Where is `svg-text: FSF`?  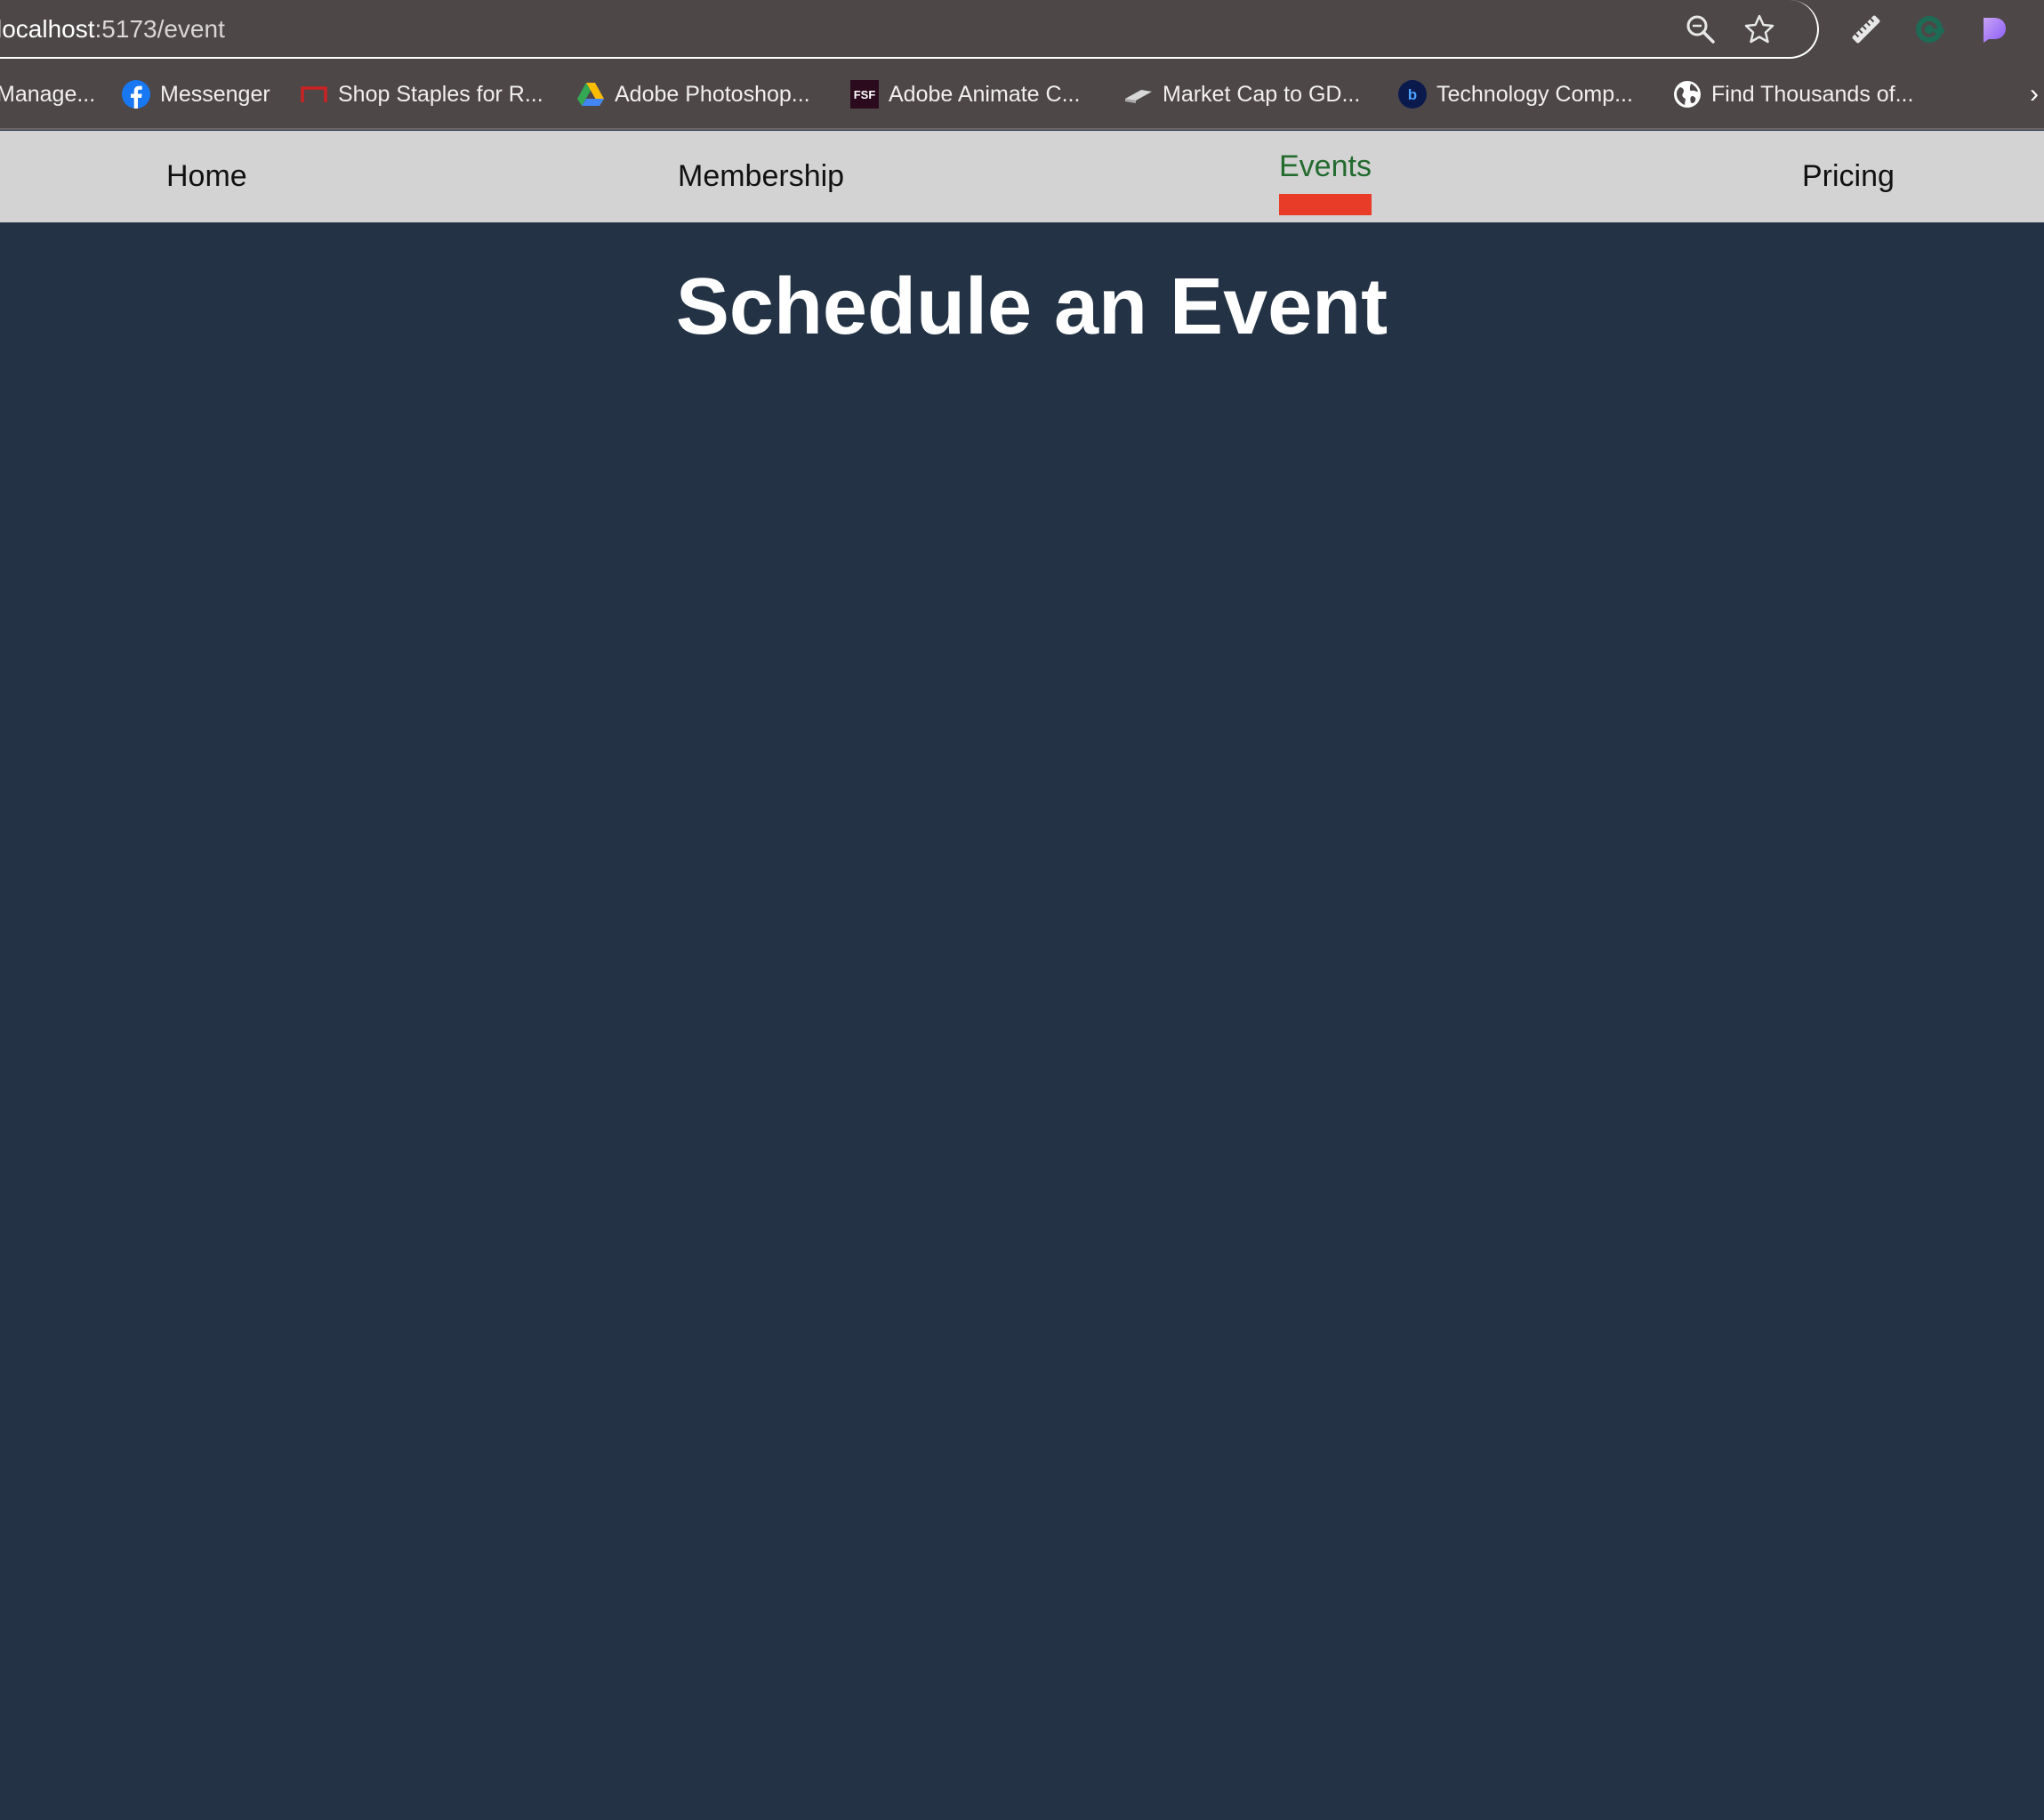
svg-text: FSF is located at coordinates (865, 94).